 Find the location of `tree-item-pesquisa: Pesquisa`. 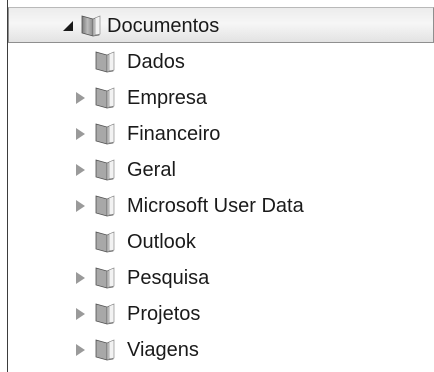

tree-item-pesquisa: Pesquisa is located at coordinates (221, 278).